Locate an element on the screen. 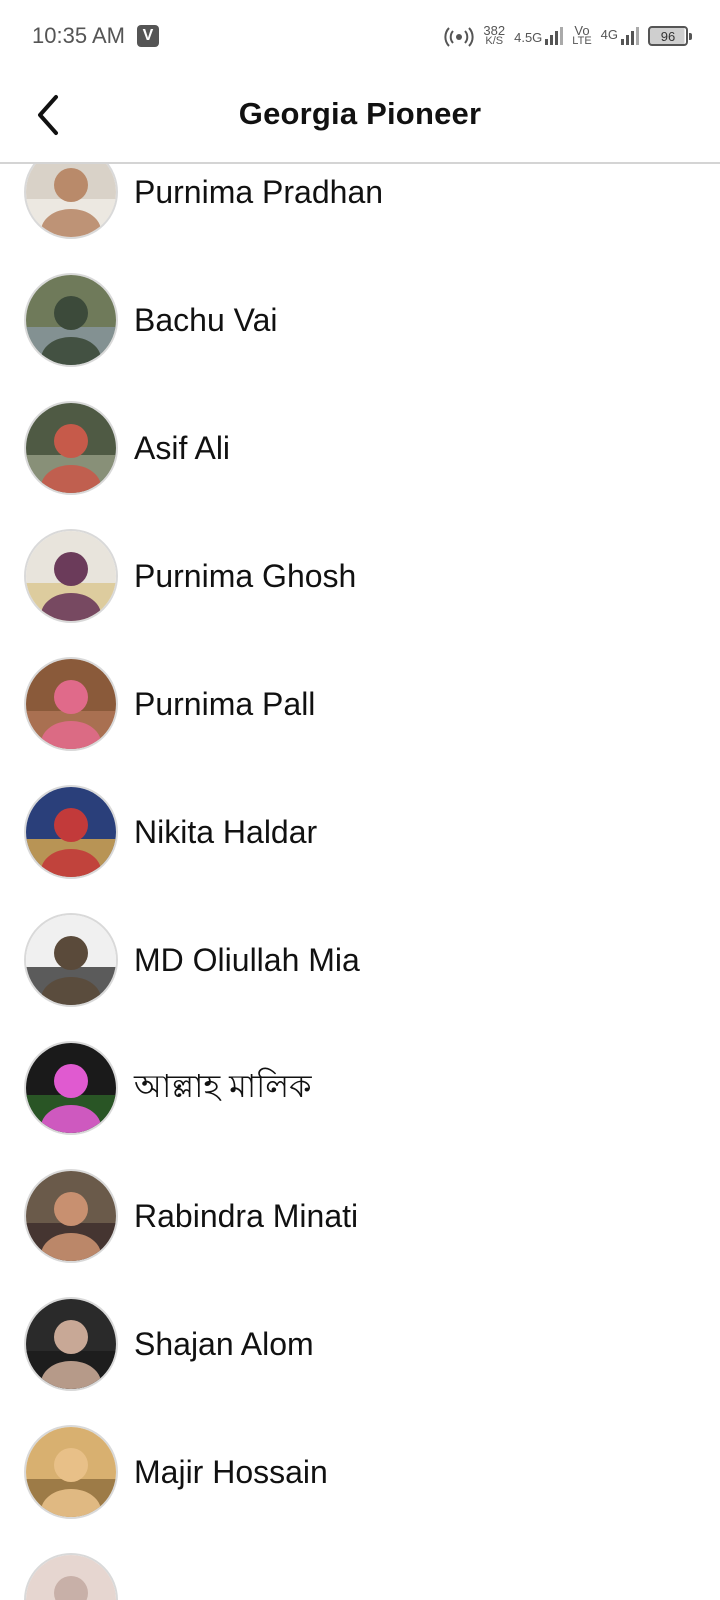 This screenshot has width=720, height=1600. member-name: Majir Hossain is located at coordinates (231, 1471).